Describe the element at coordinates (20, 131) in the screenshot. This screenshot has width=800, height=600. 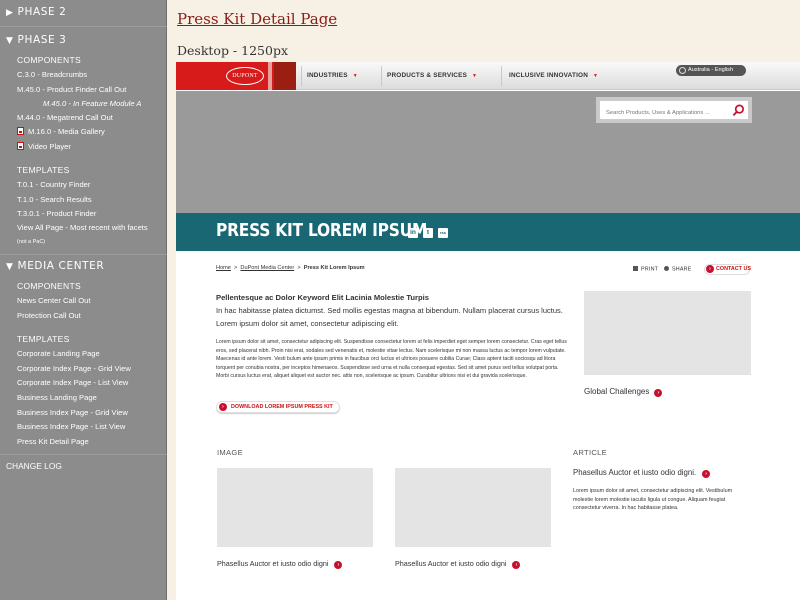
I see `pdf-icon` at that location.